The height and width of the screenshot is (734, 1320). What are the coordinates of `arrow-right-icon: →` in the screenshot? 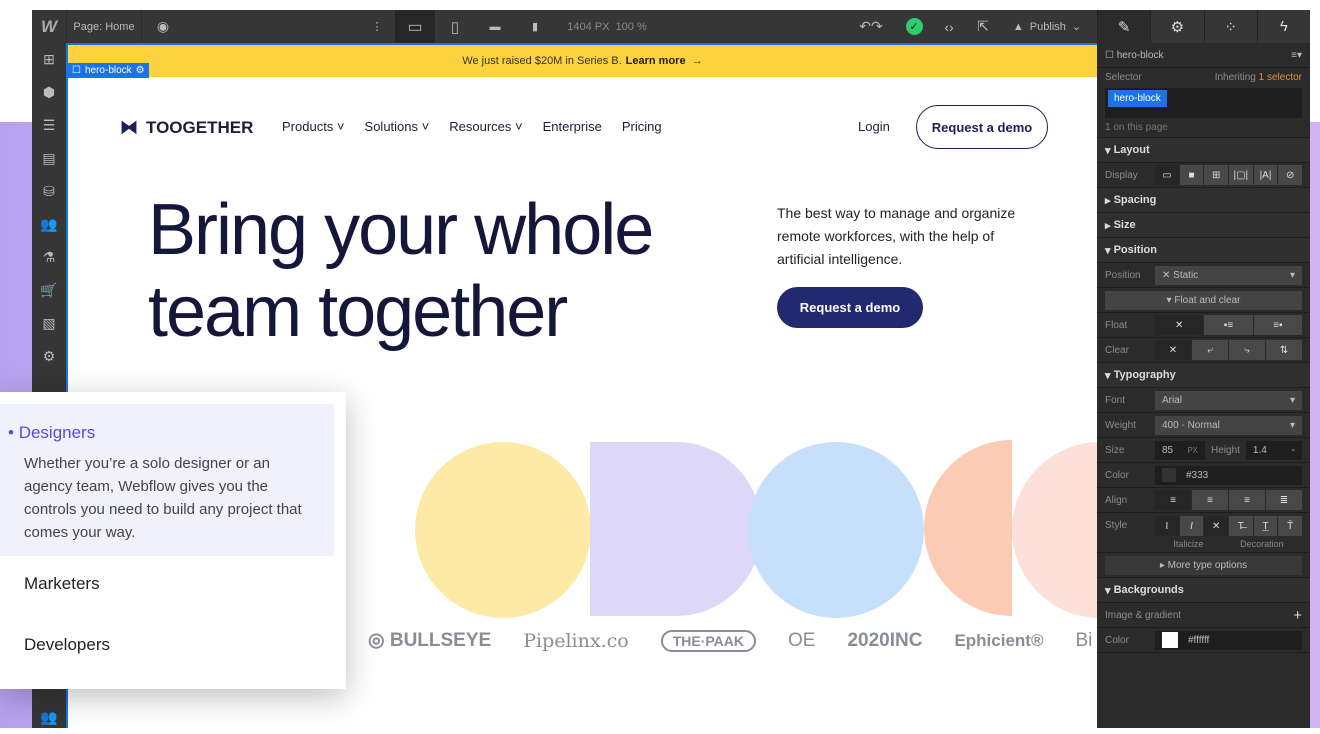 It's located at (697, 61).